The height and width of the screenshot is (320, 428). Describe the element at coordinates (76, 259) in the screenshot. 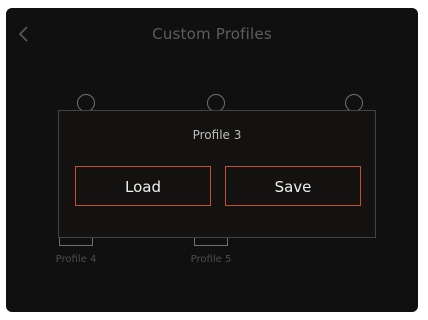

I see `profile-4-label: Profile 4` at that location.